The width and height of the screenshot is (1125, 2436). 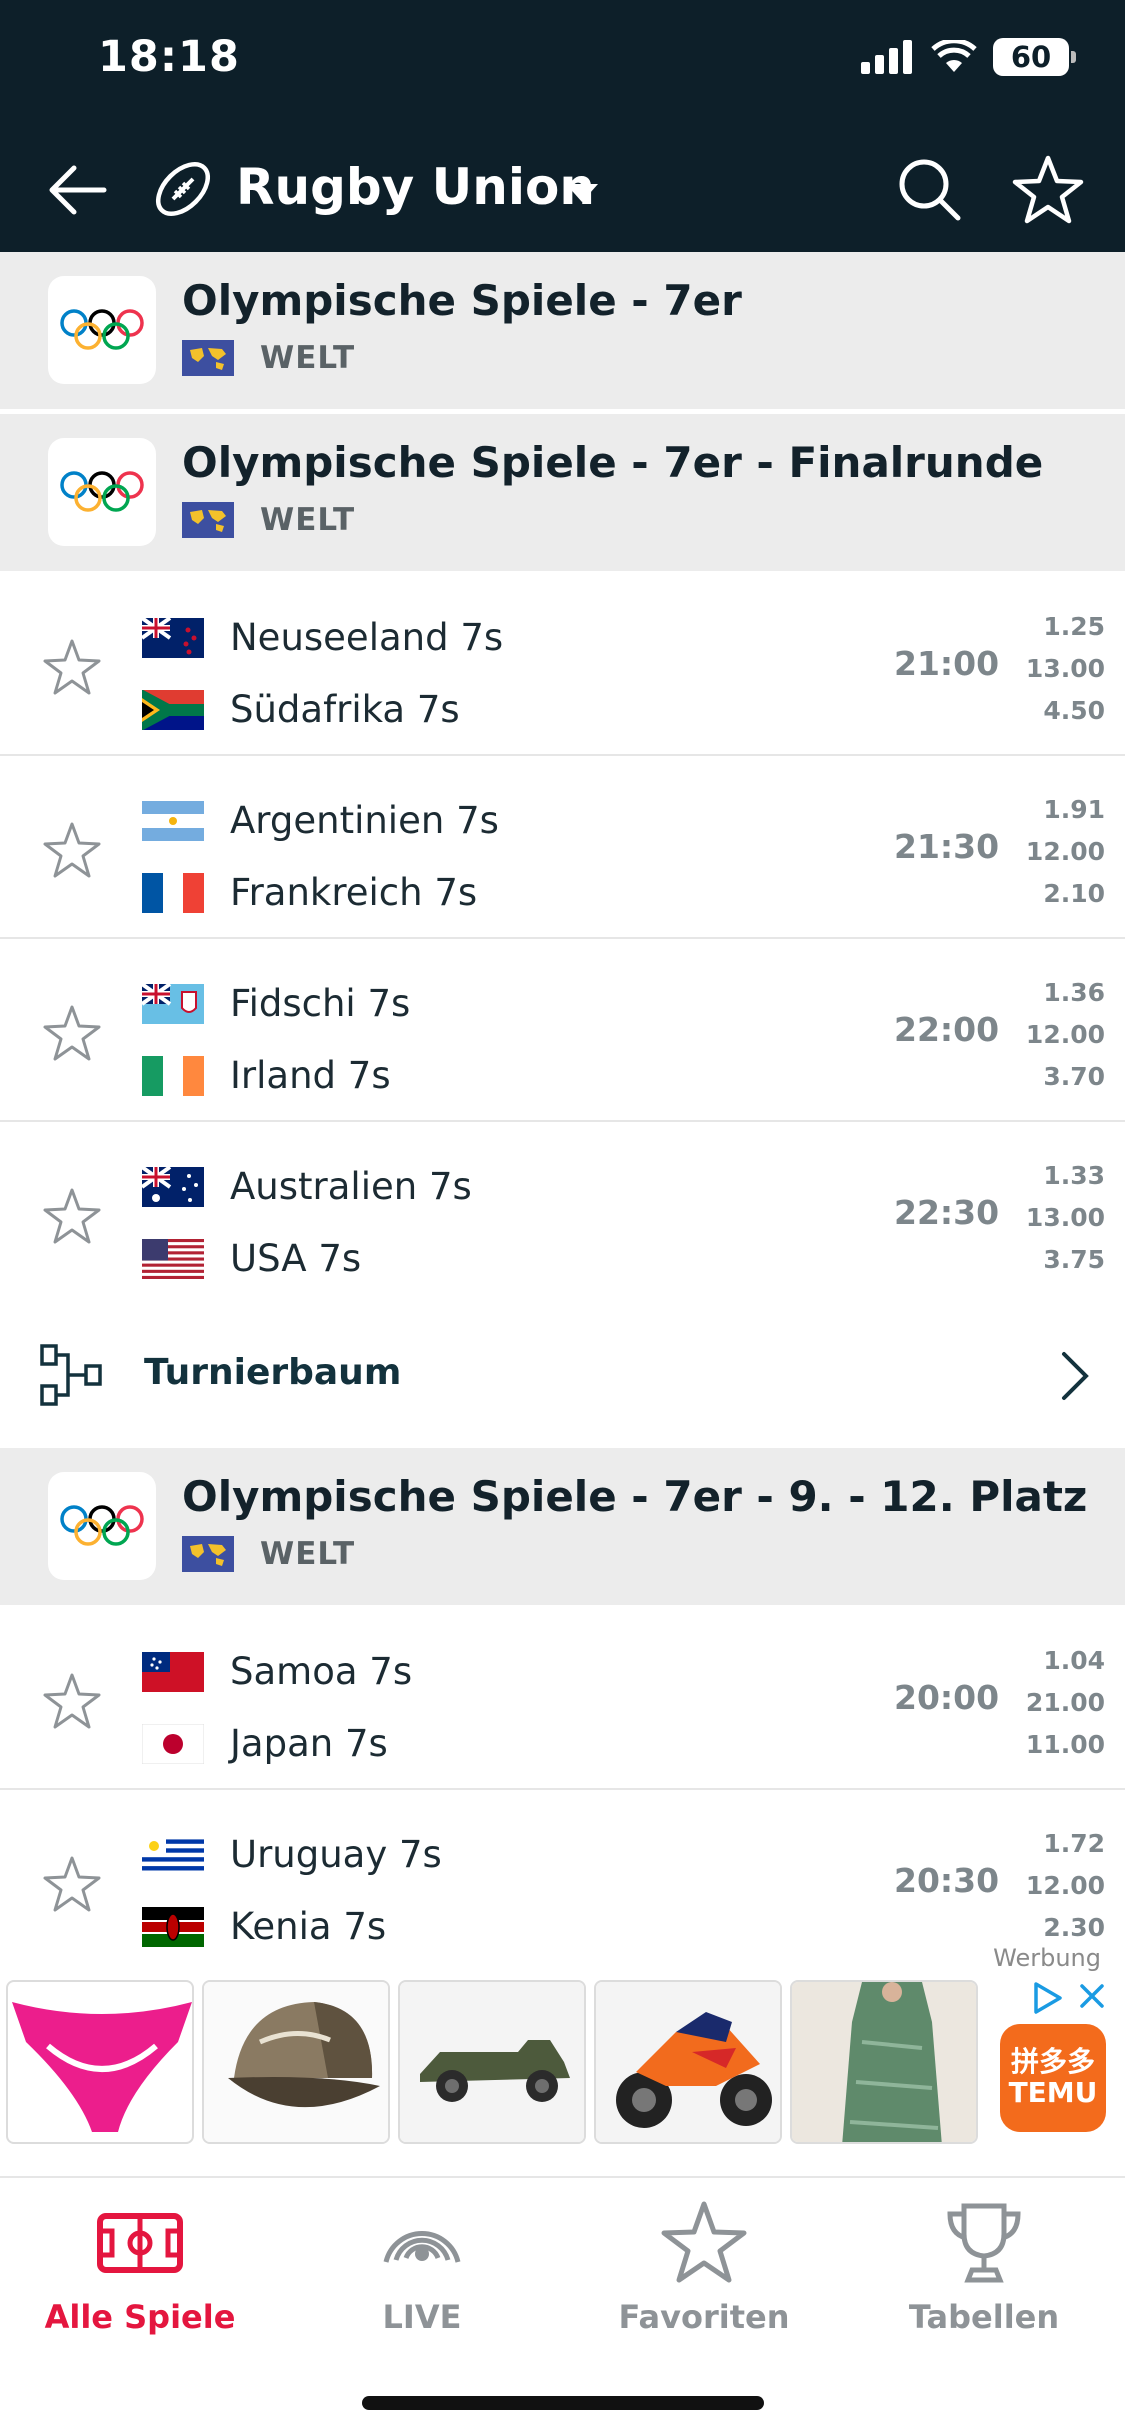 What do you see at coordinates (1034, 57) in the screenshot?
I see `battery-icon: 60` at bounding box center [1034, 57].